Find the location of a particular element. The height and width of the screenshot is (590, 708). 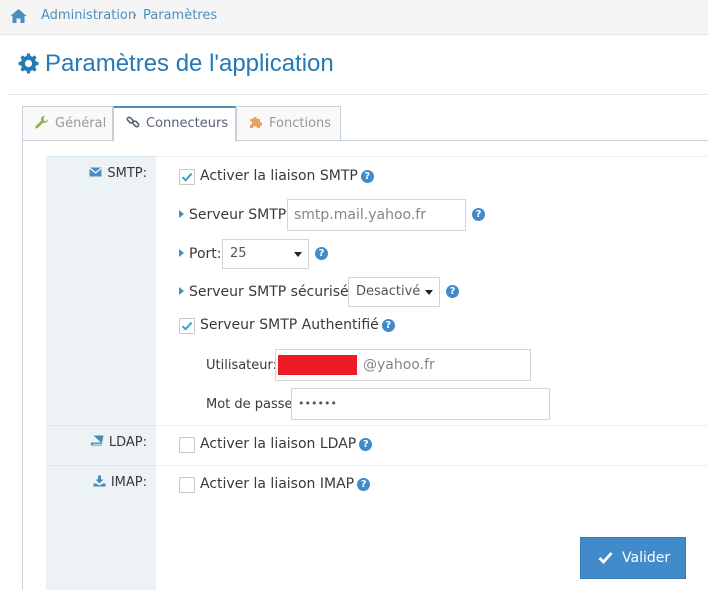

redacted-username is located at coordinates (317, 365).